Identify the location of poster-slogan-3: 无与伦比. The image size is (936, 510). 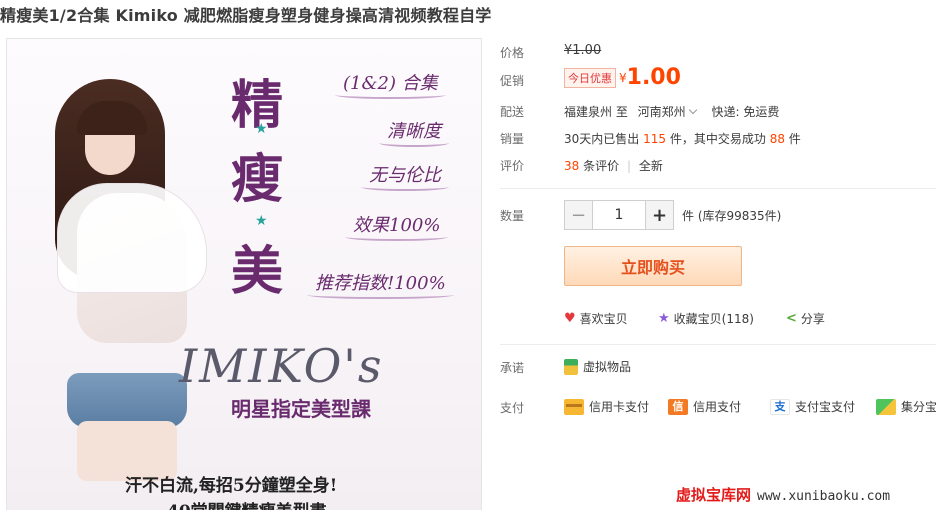
(405, 176).